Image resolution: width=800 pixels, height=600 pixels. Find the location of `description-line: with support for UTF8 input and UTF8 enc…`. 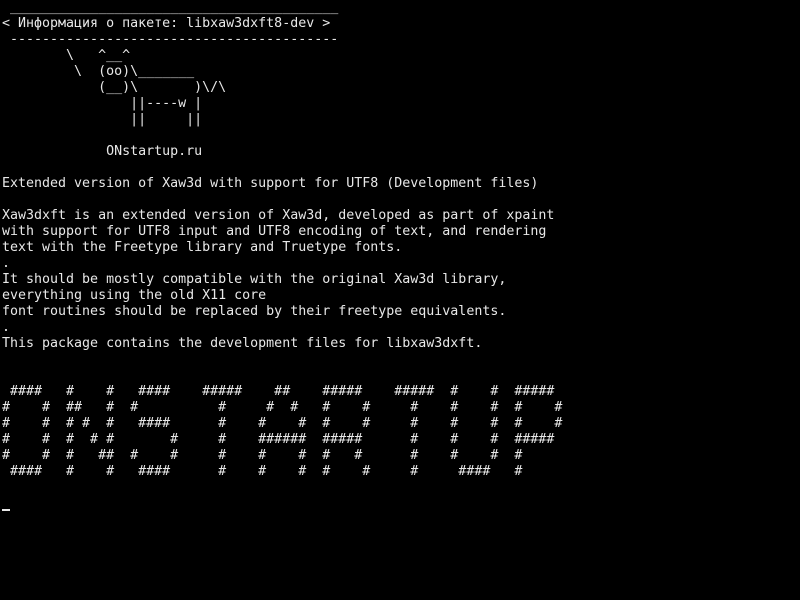

description-line: with support for UTF8 input and UTF8 enc… is located at coordinates (274, 231).